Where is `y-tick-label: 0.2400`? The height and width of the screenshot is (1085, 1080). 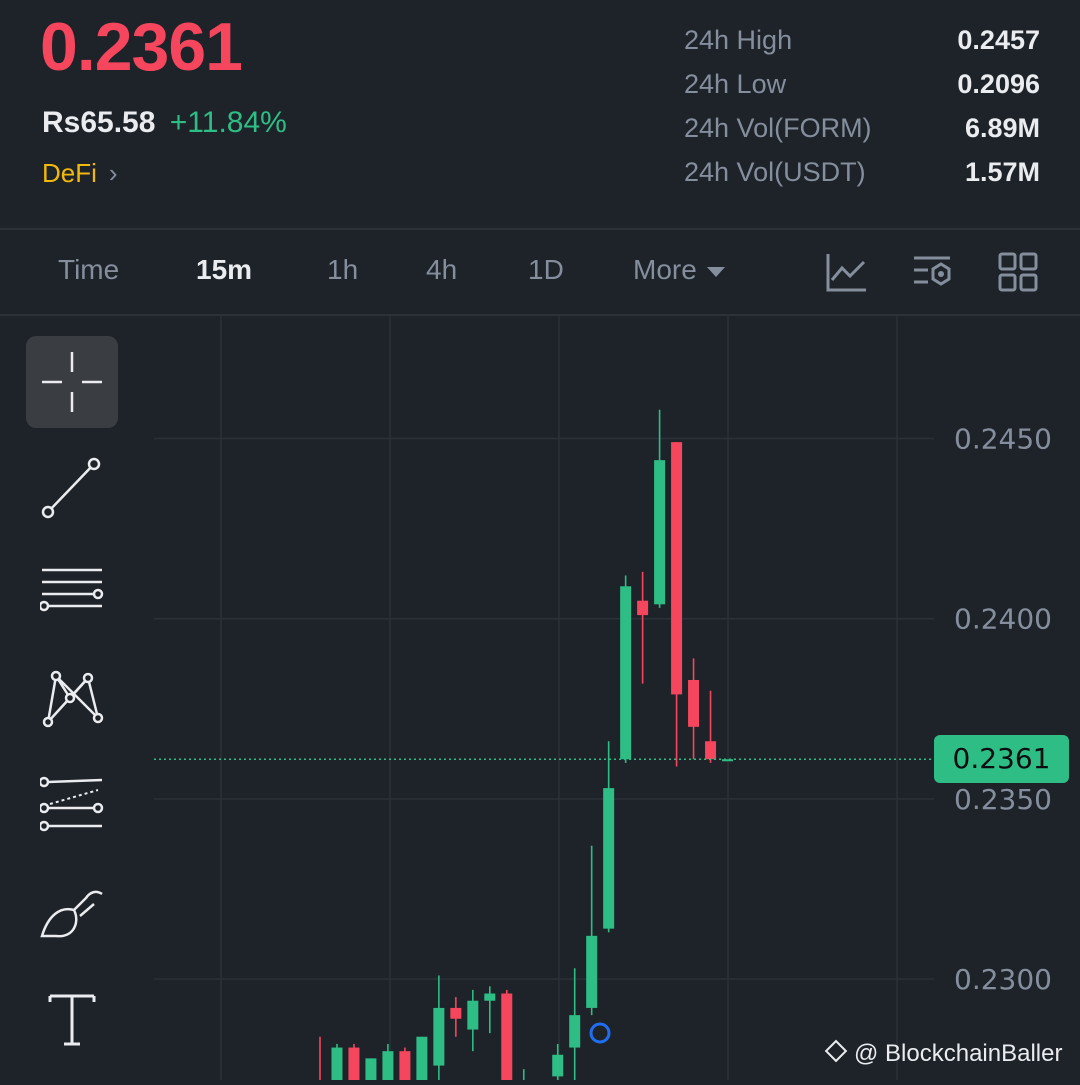
y-tick-label: 0.2400 is located at coordinates (1003, 619).